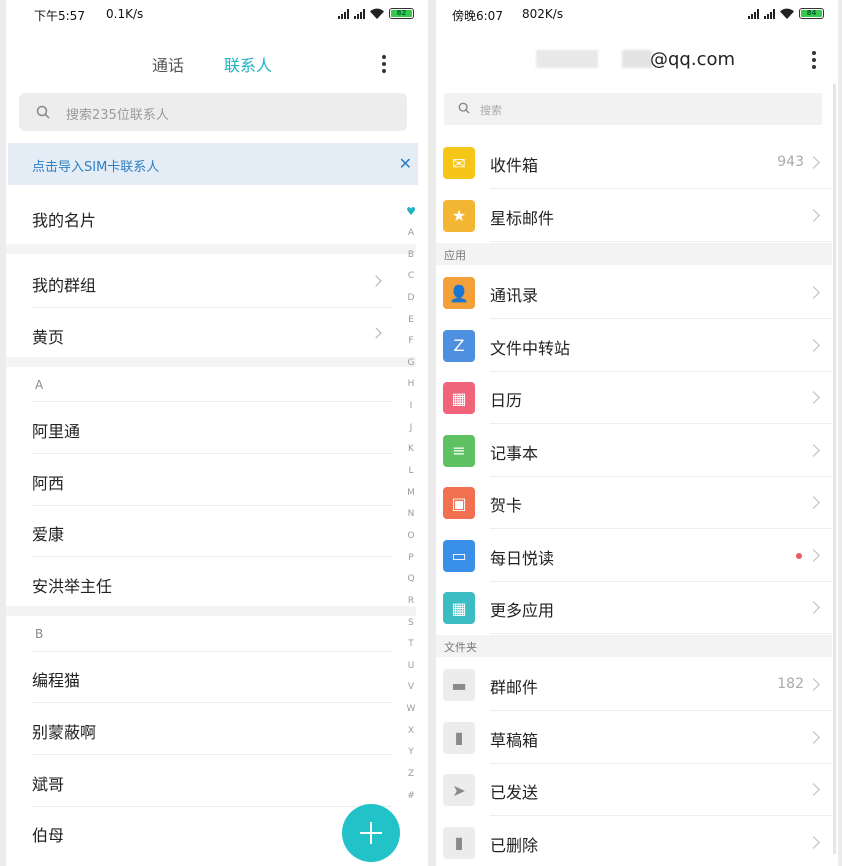  I want to click on alphabet-letter: C, so click(411, 277).